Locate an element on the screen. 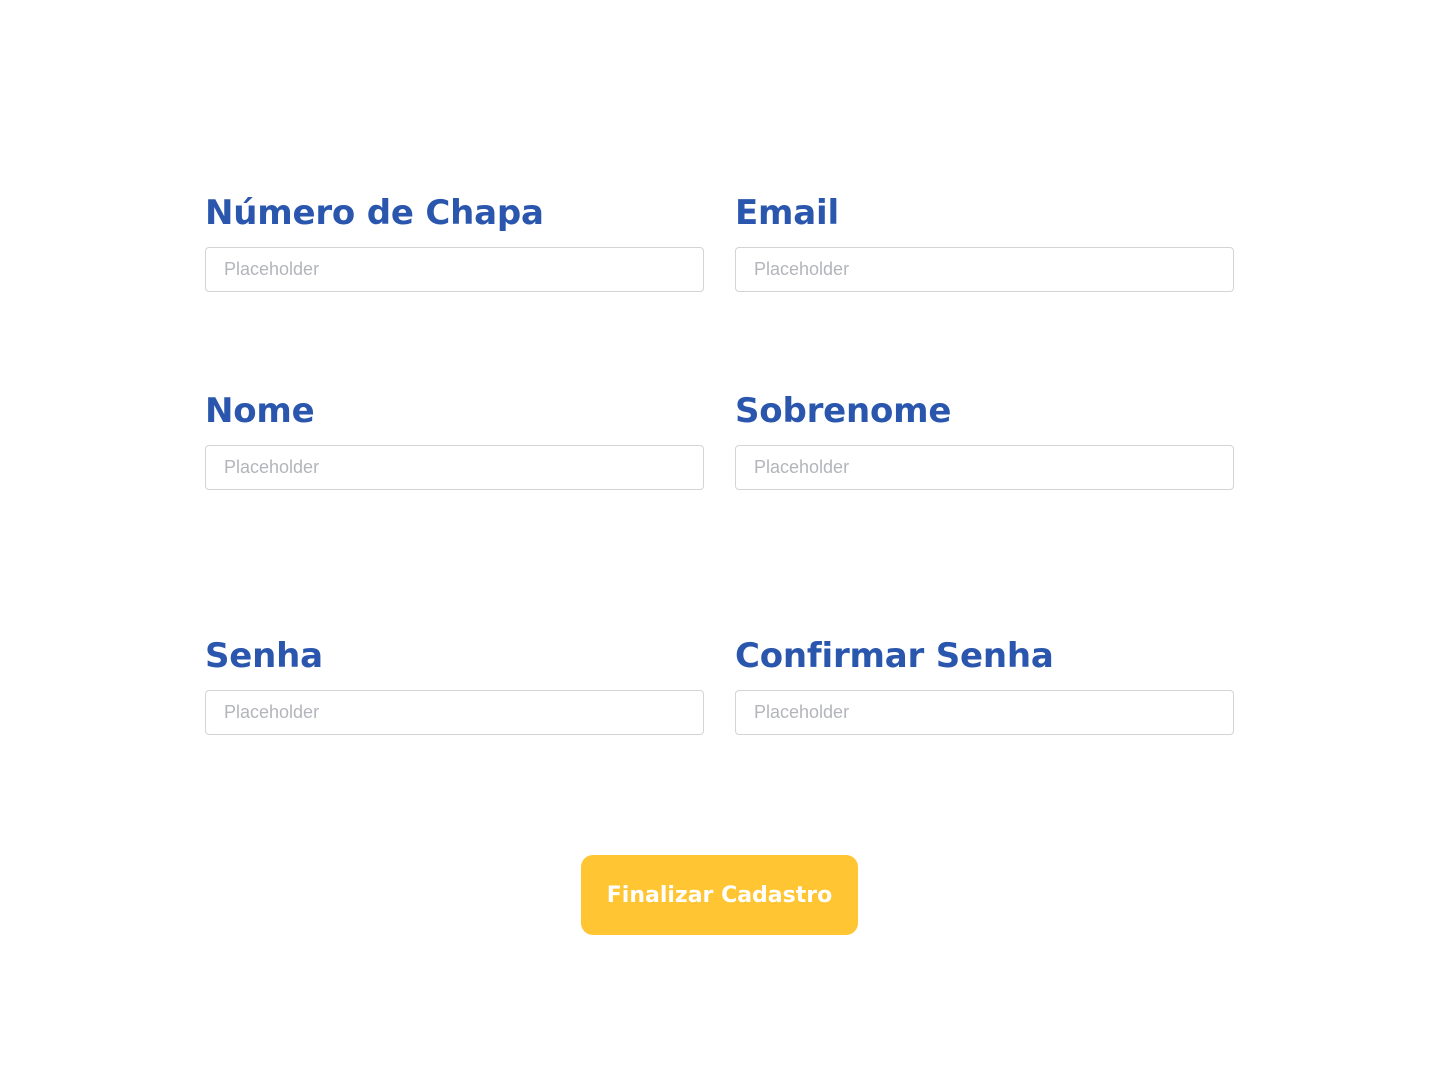 Image resolution: width=1440 pixels, height=1065 pixels. nome-label: Nome is located at coordinates (260, 411).